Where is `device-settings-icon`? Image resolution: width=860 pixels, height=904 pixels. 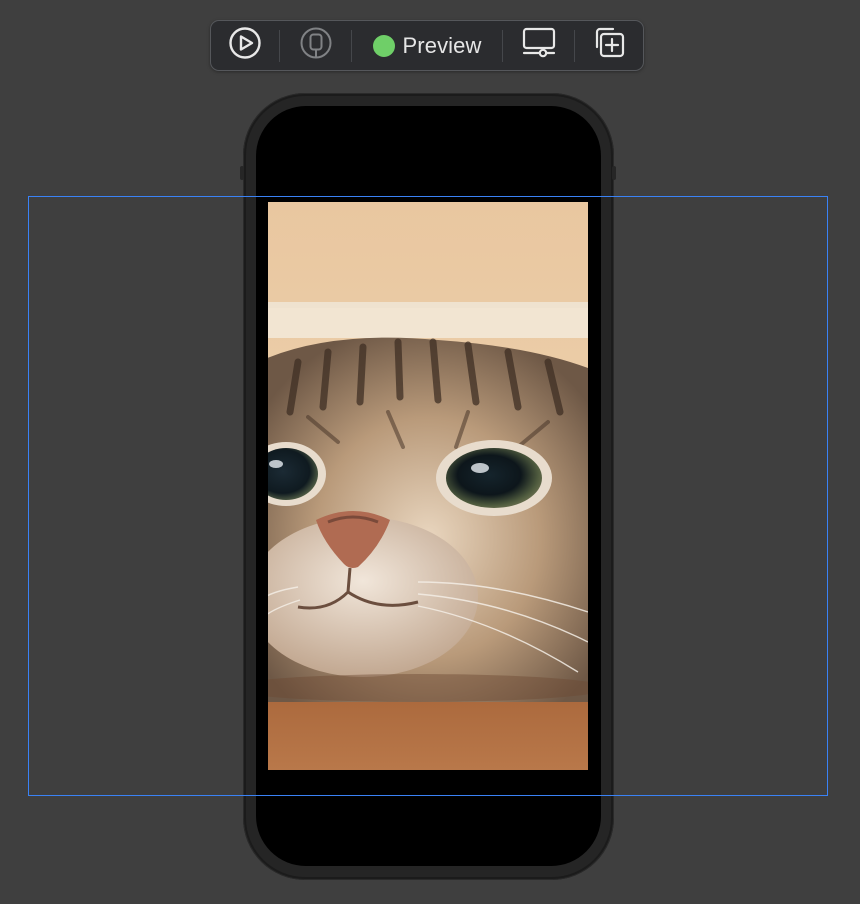
device-settings-icon is located at coordinates (539, 45).